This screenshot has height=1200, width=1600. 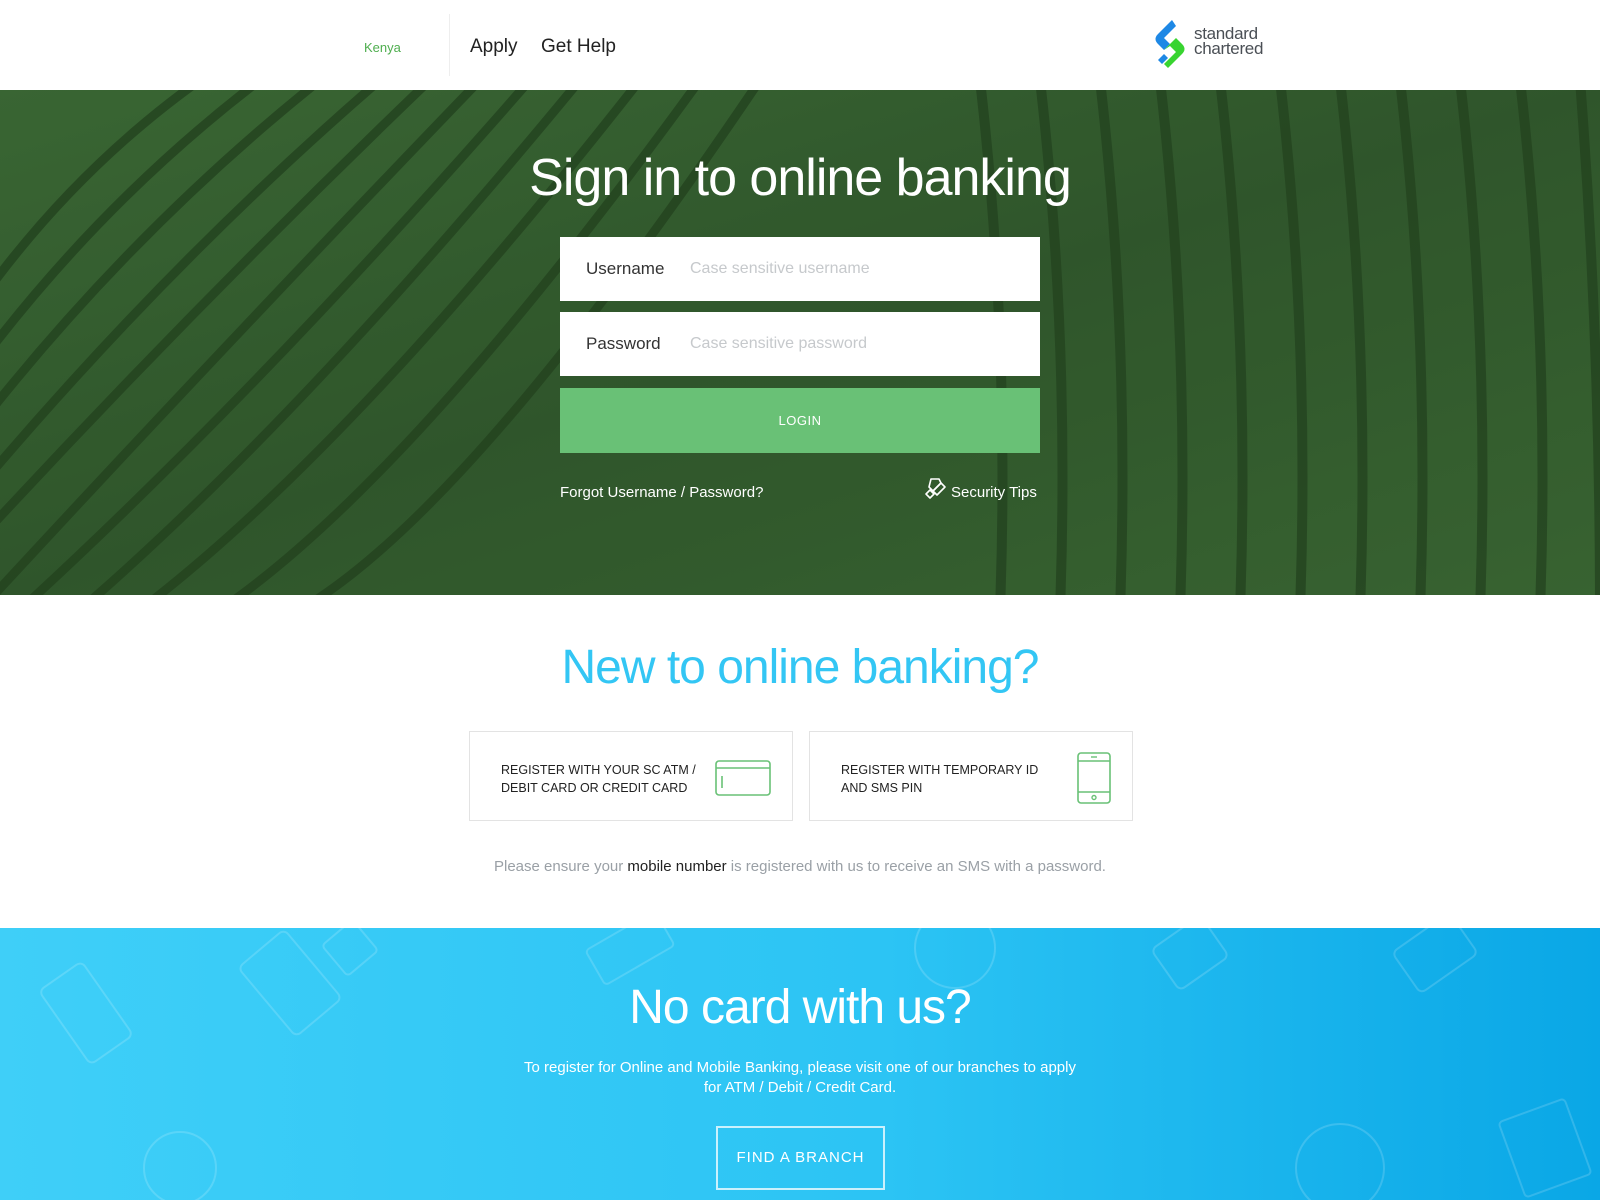 What do you see at coordinates (800, 667) in the screenshot?
I see `register-title: New to online banking?` at bounding box center [800, 667].